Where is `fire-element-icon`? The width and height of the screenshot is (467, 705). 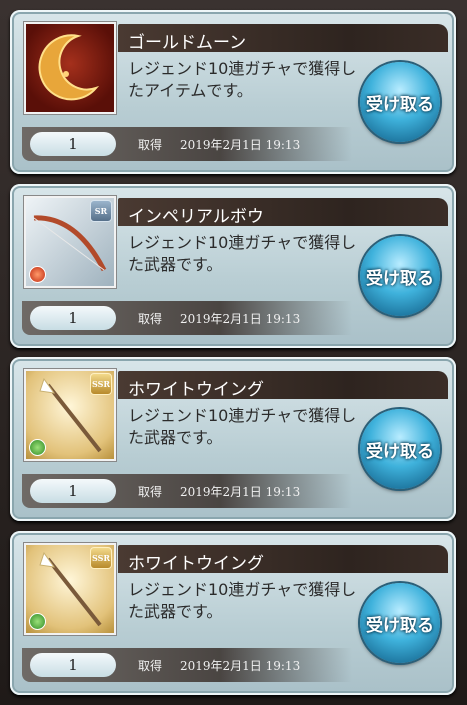
fire-element-icon is located at coordinates (37, 274).